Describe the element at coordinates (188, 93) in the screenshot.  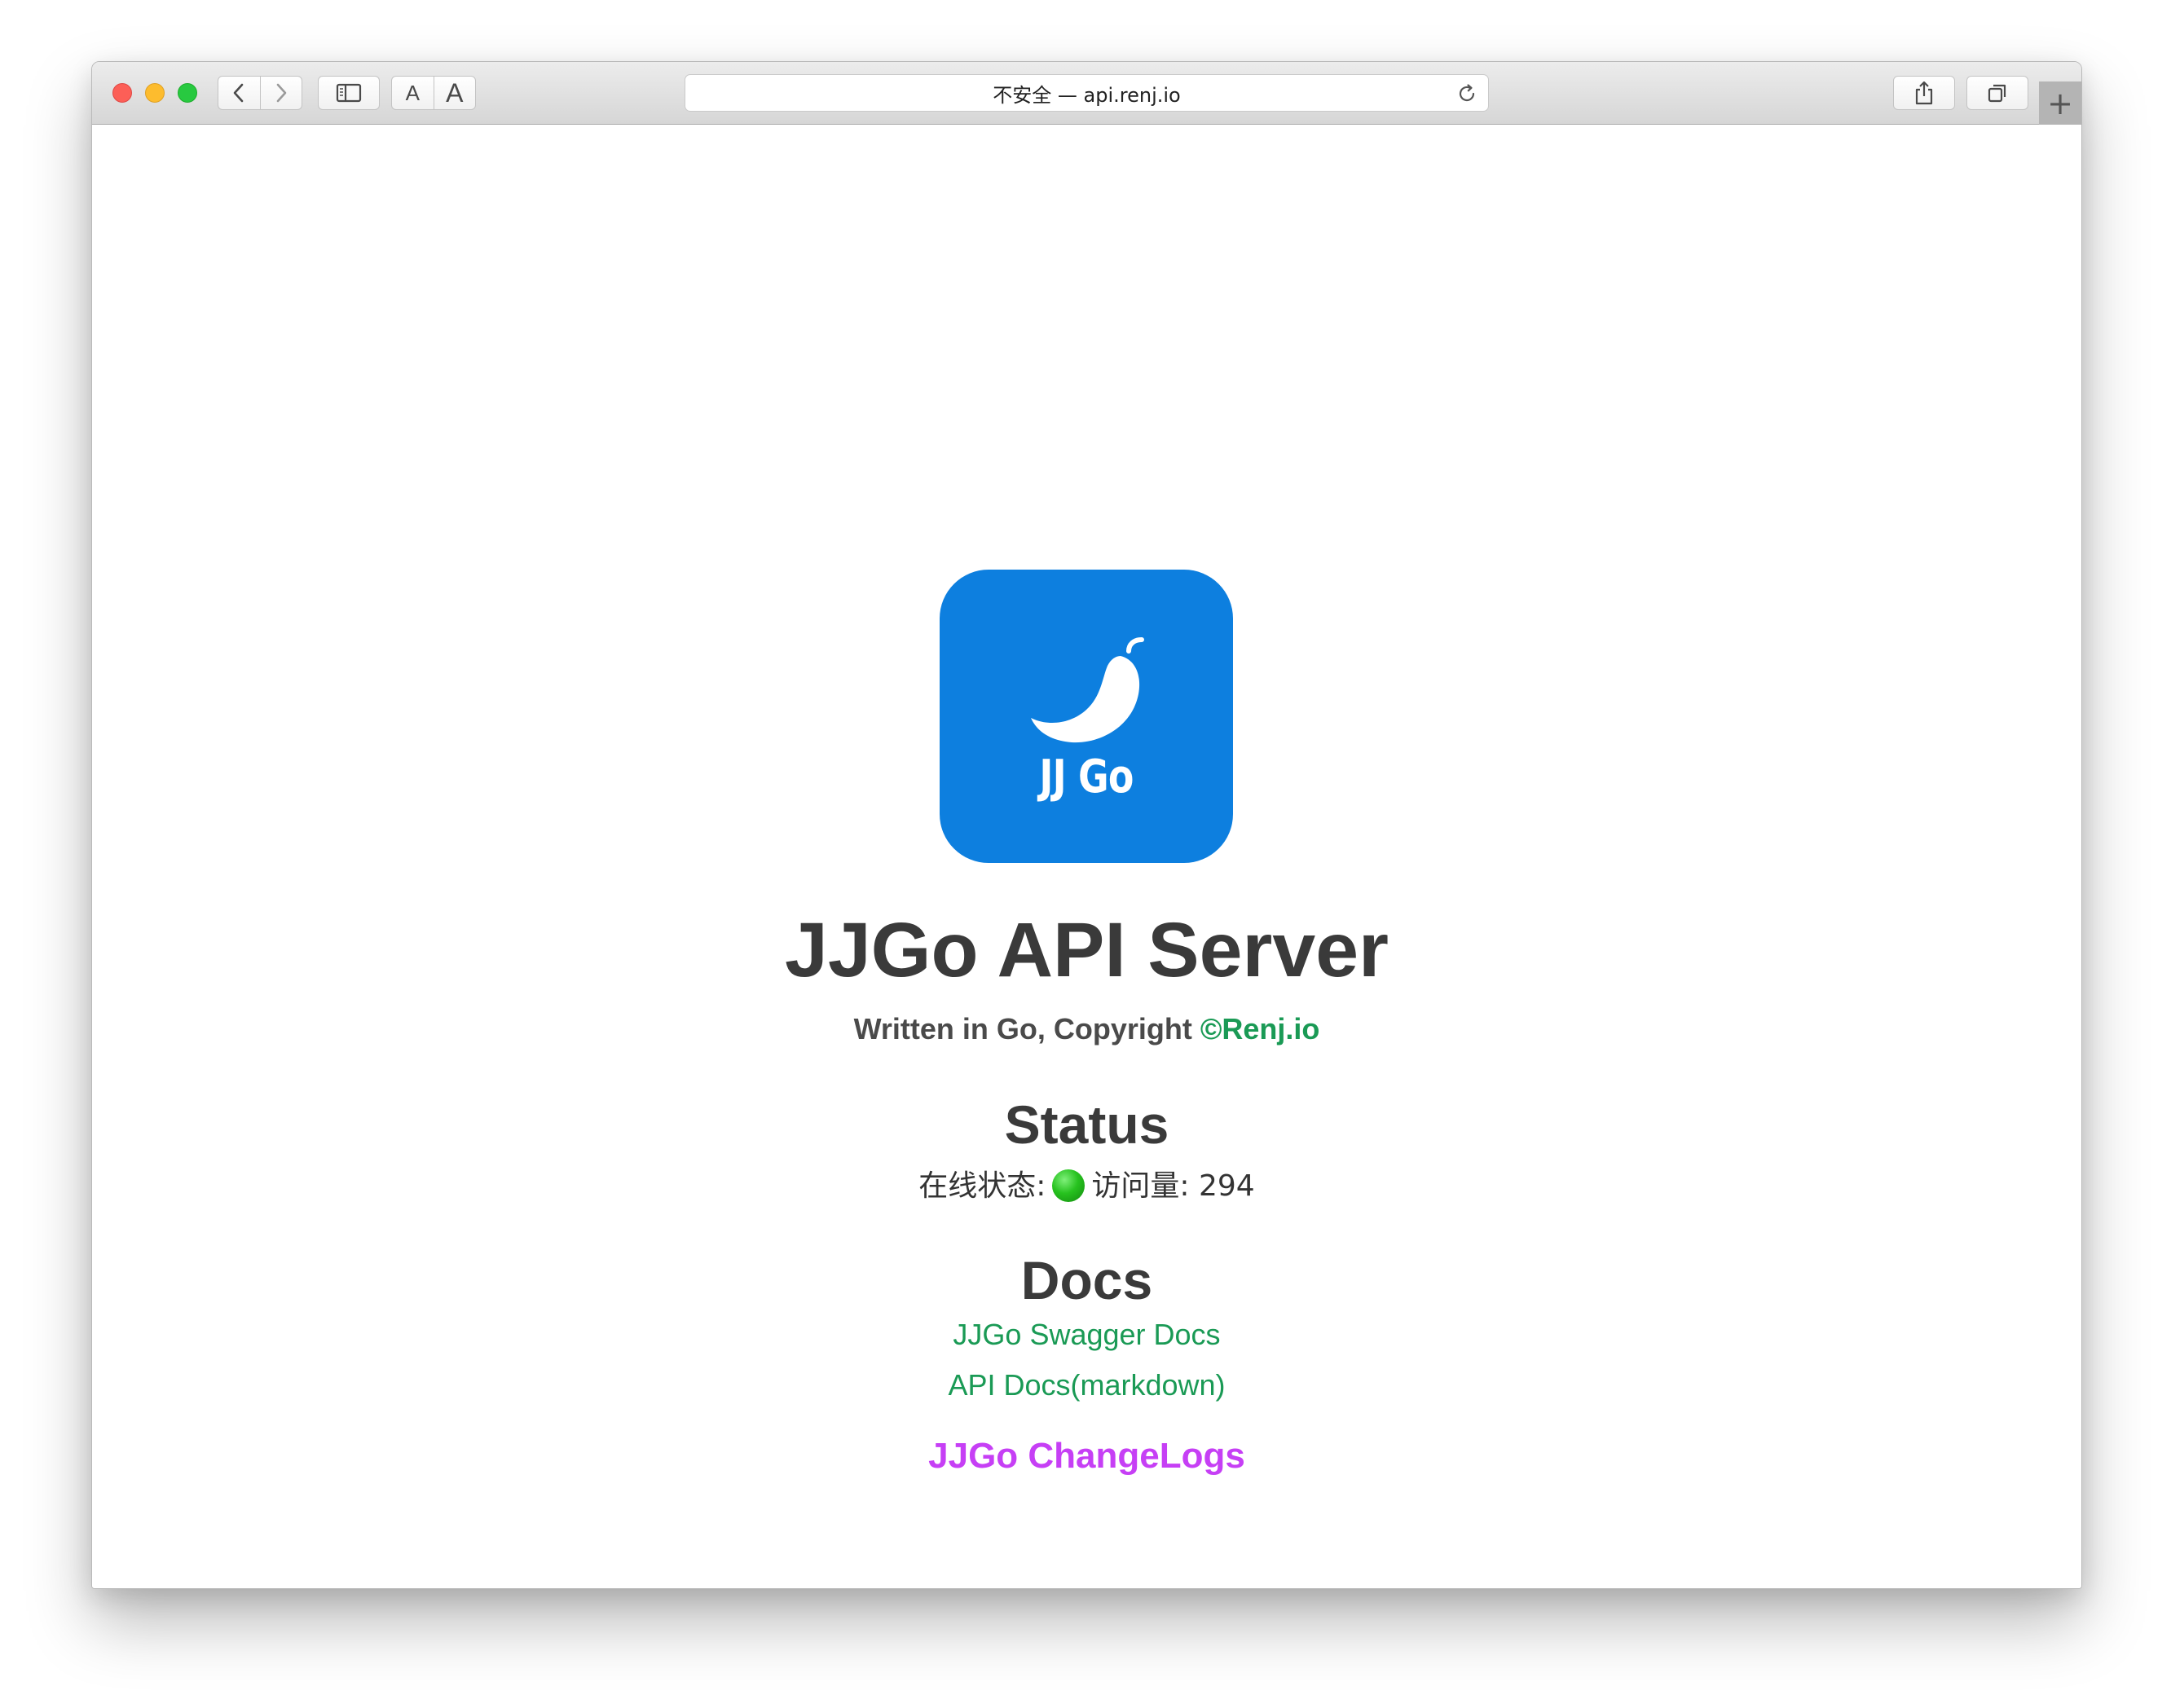
I see `zoom-window-button` at that location.